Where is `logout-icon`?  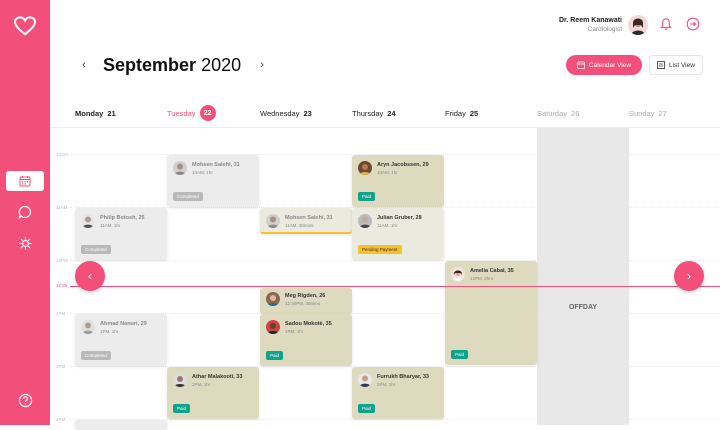 logout-icon is located at coordinates (693, 26).